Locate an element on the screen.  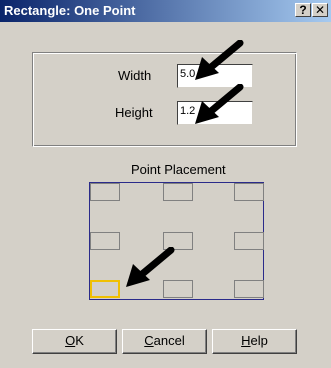
point-middle-left is located at coordinates (105, 241).